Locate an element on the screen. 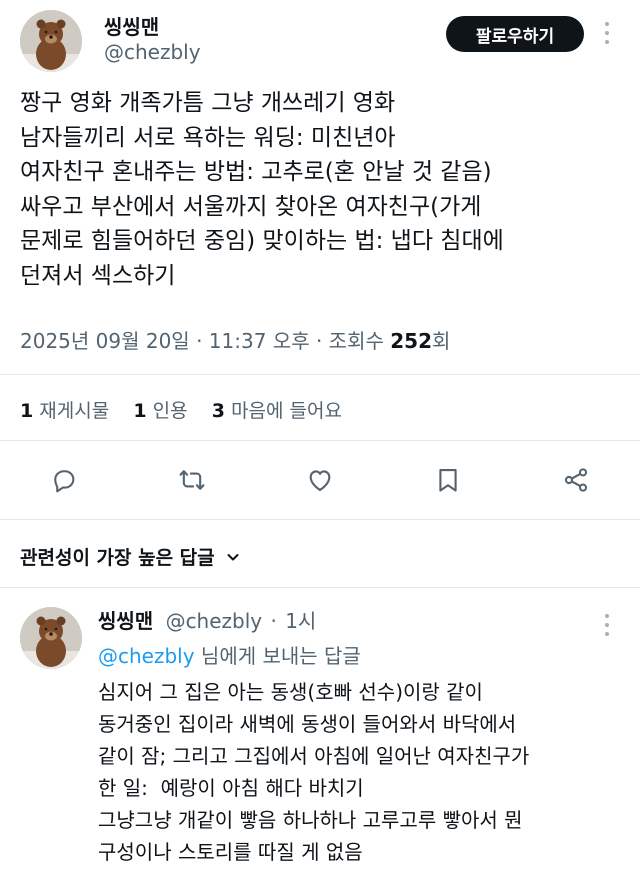 Image resolution: width=640 pixels, height=876 pixels. bookmark-icon is located at coordinates (448, 480).